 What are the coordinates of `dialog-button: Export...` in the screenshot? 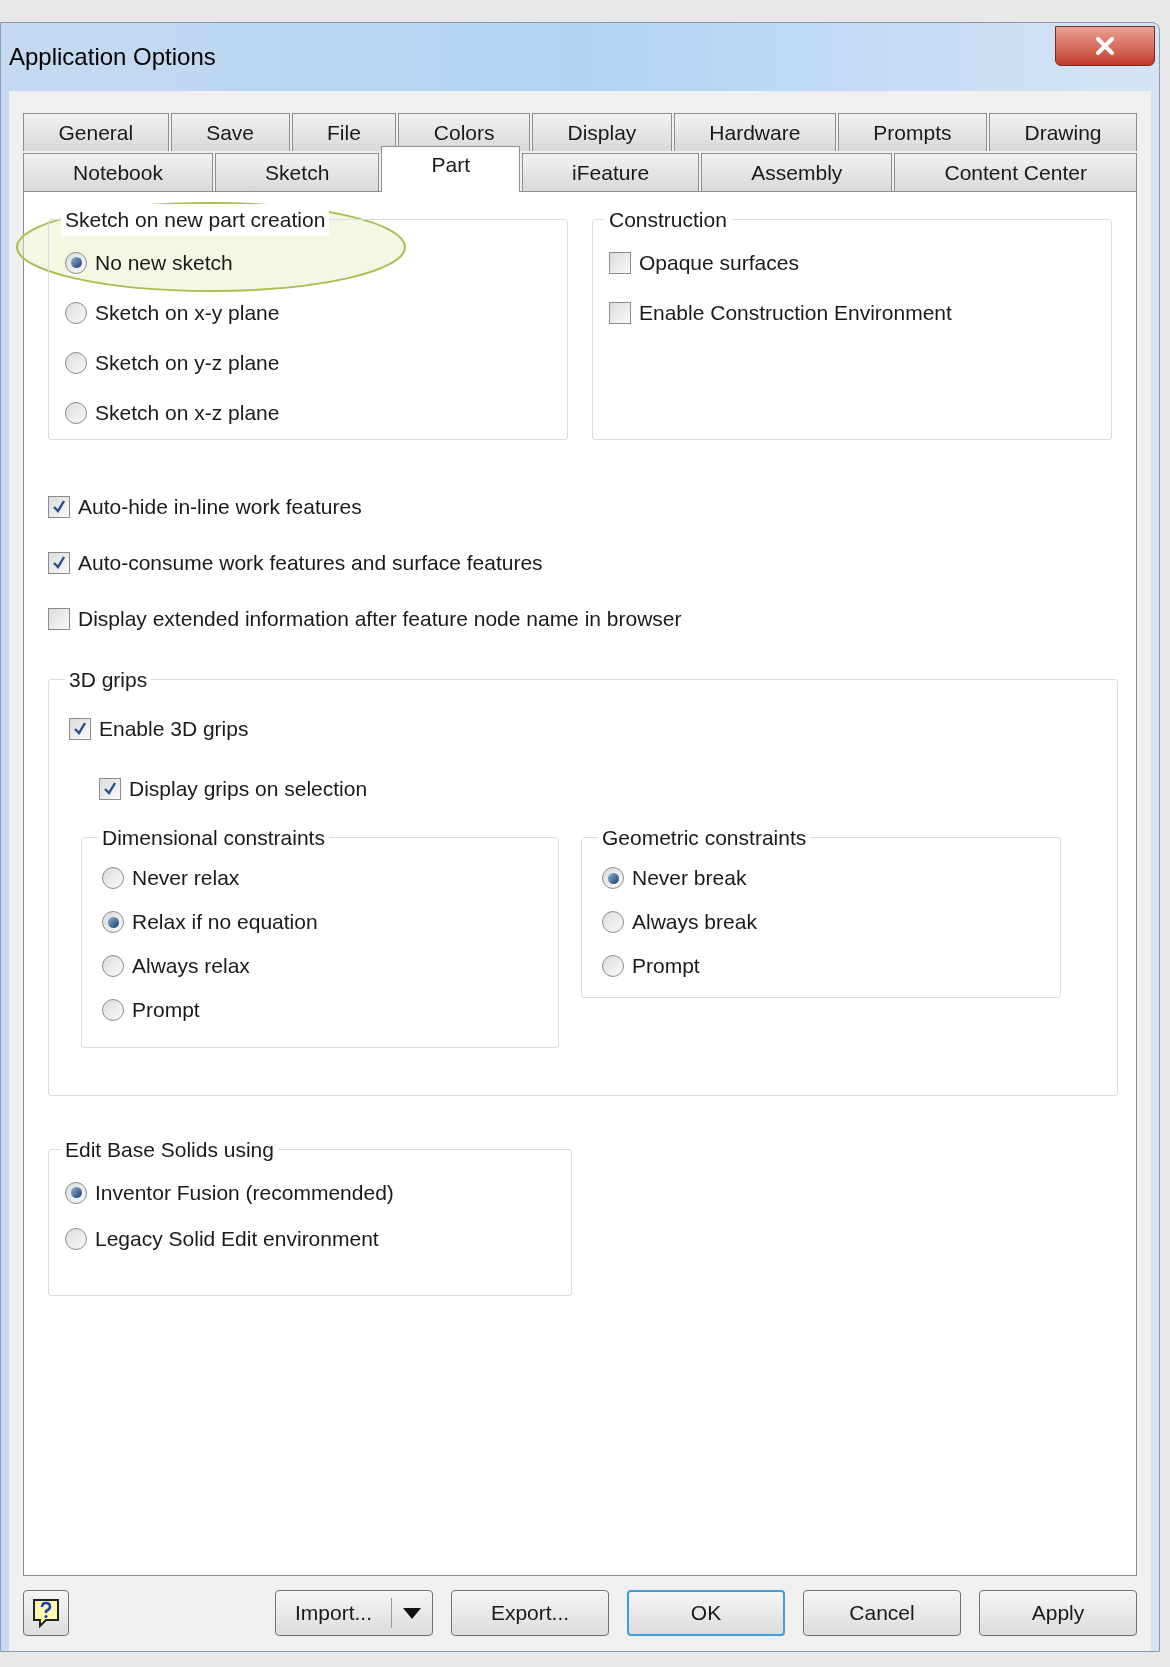 It's located at (530, 1613).